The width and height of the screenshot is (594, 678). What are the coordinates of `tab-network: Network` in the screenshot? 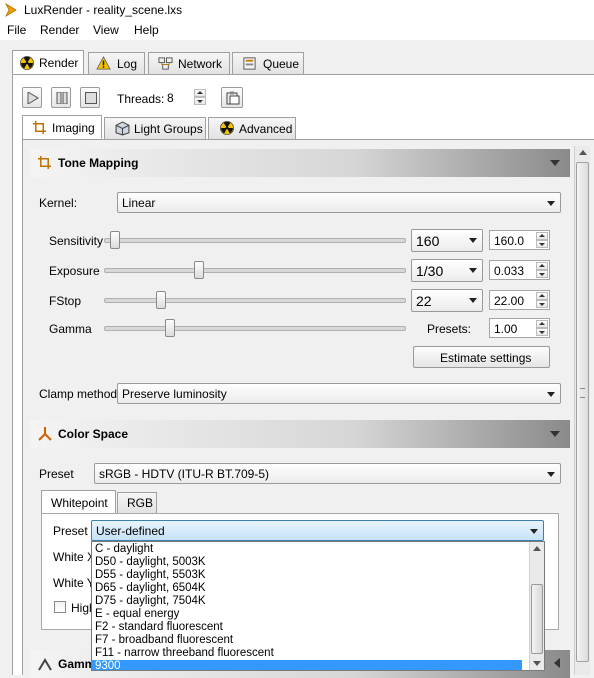 It's located at (189, 63).